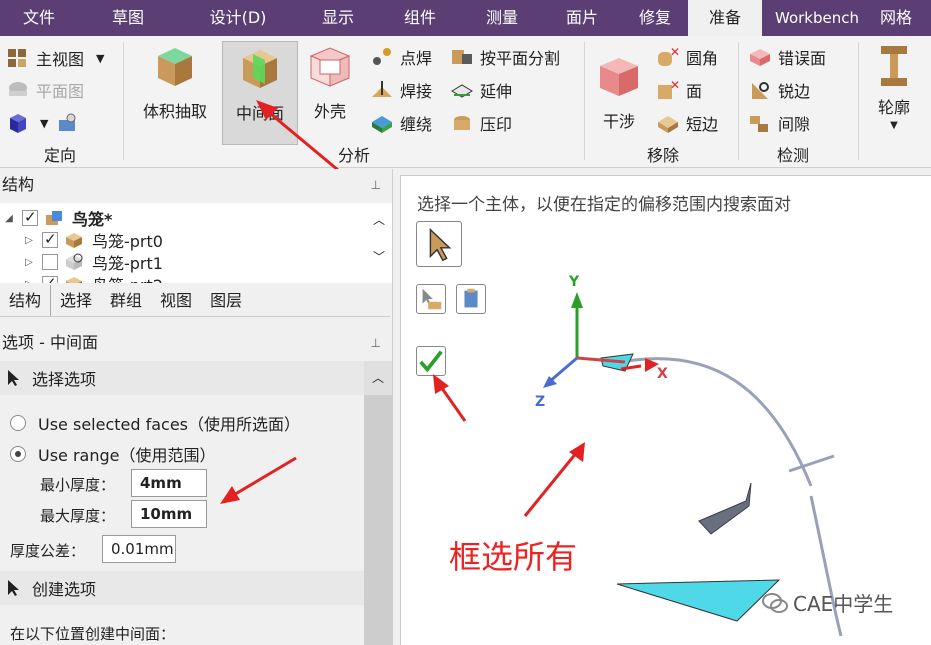 The height and width of the screenshot is (645, 931). Describe the element at coordinates (45, 90) in the screenshot. I see `plan-view-button: 平面图` at that location.